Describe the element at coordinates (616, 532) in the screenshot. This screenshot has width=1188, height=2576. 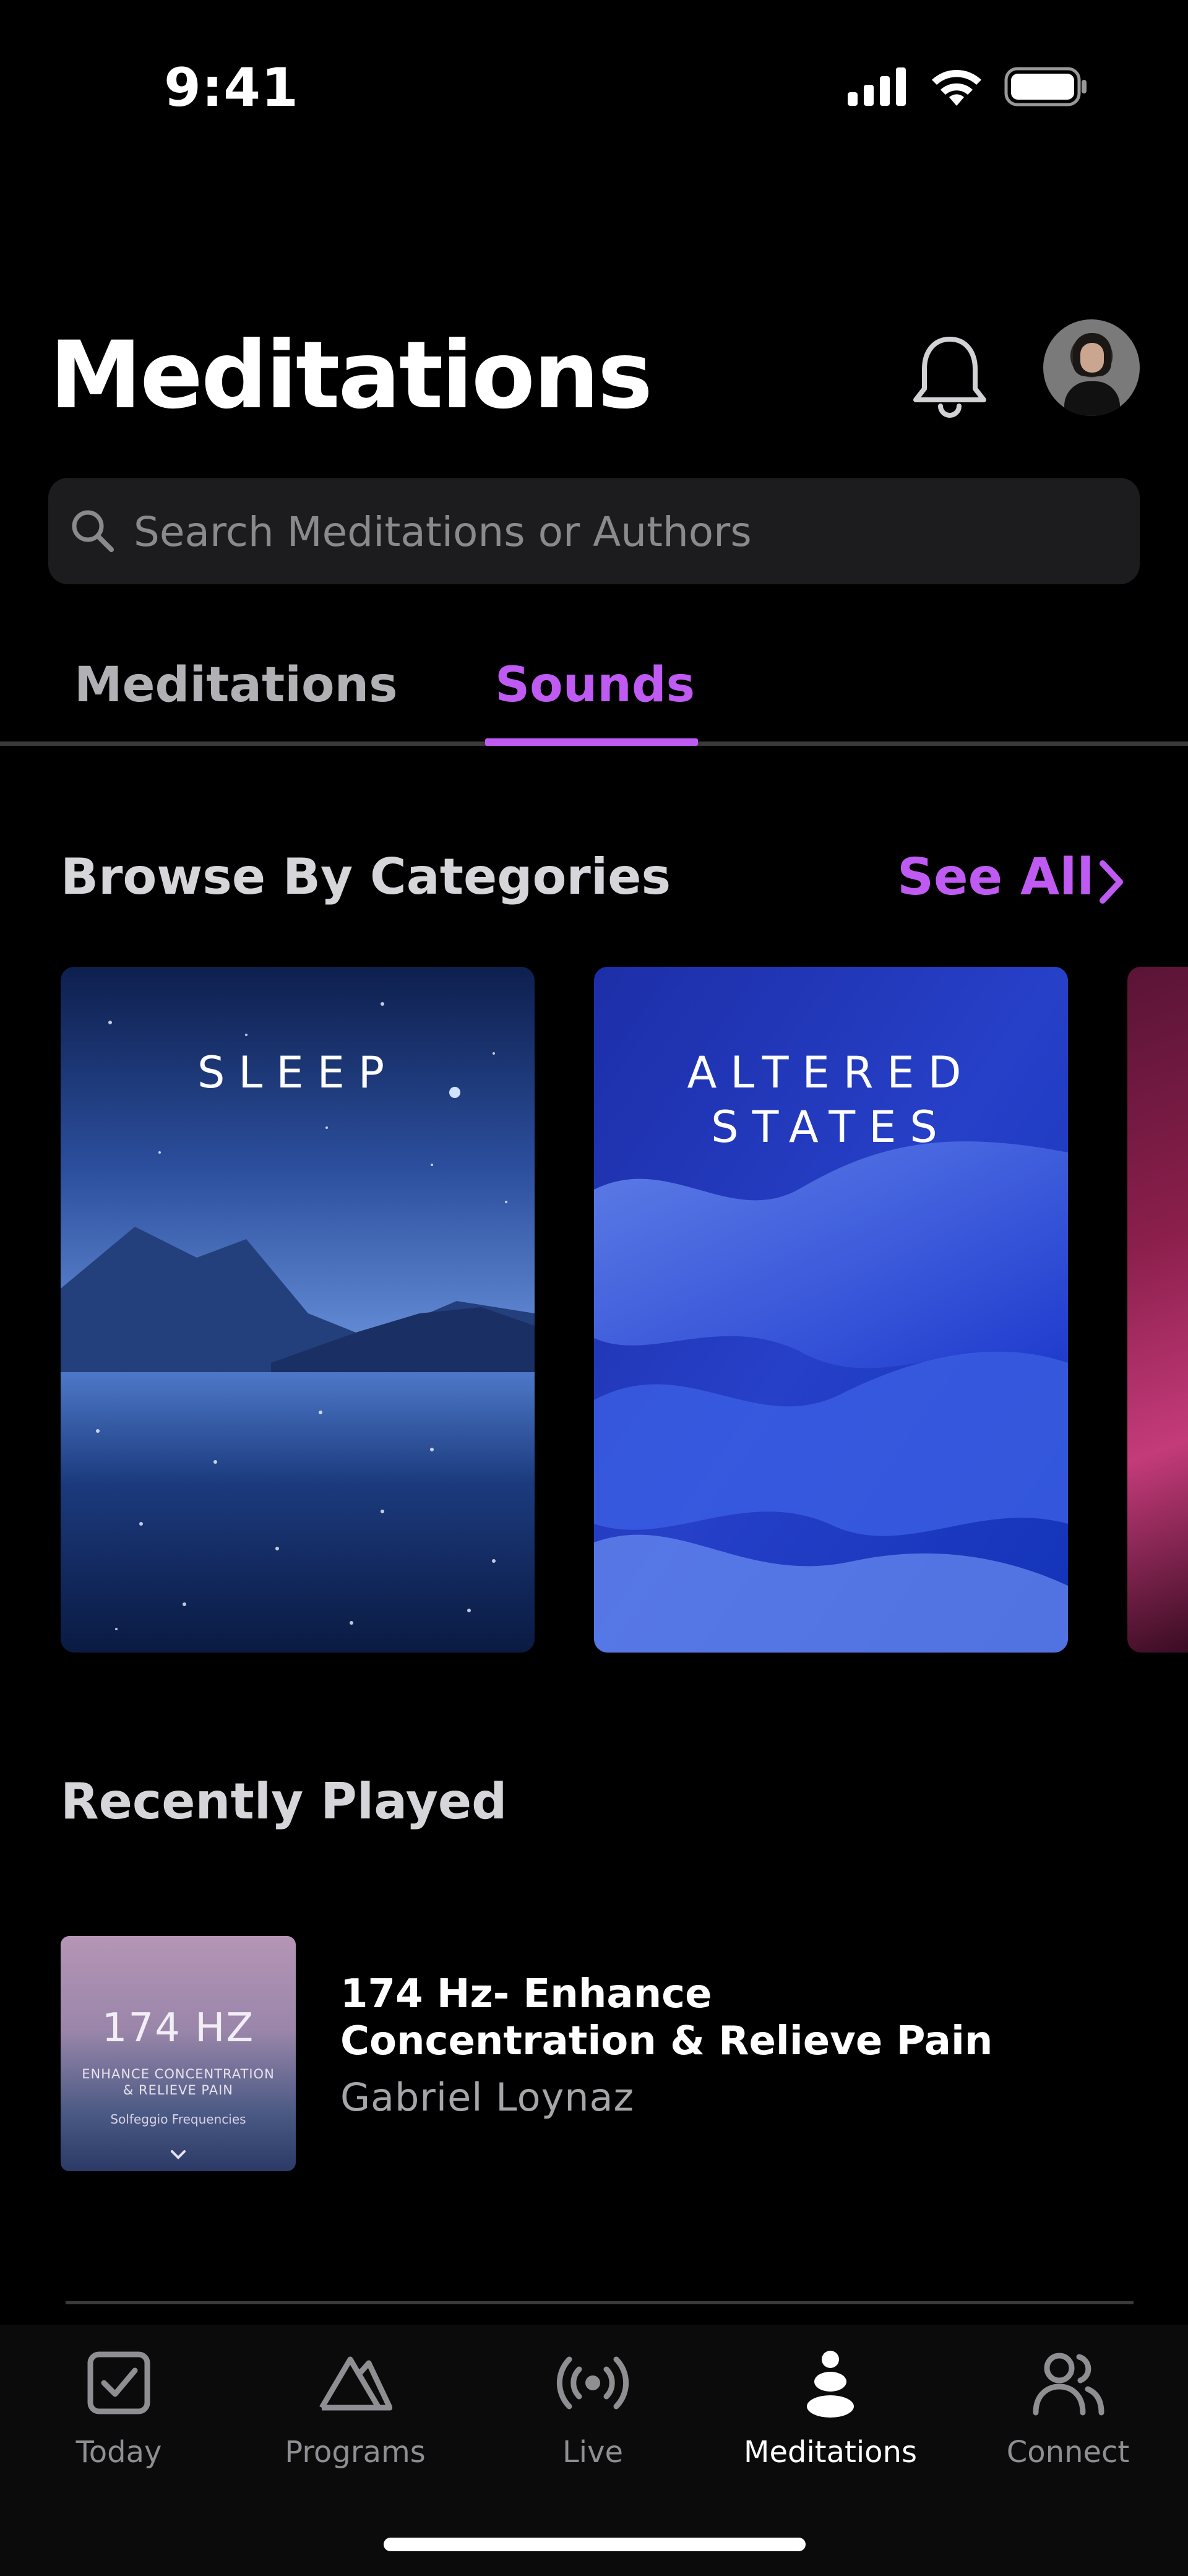
I see `search-input` at that location.